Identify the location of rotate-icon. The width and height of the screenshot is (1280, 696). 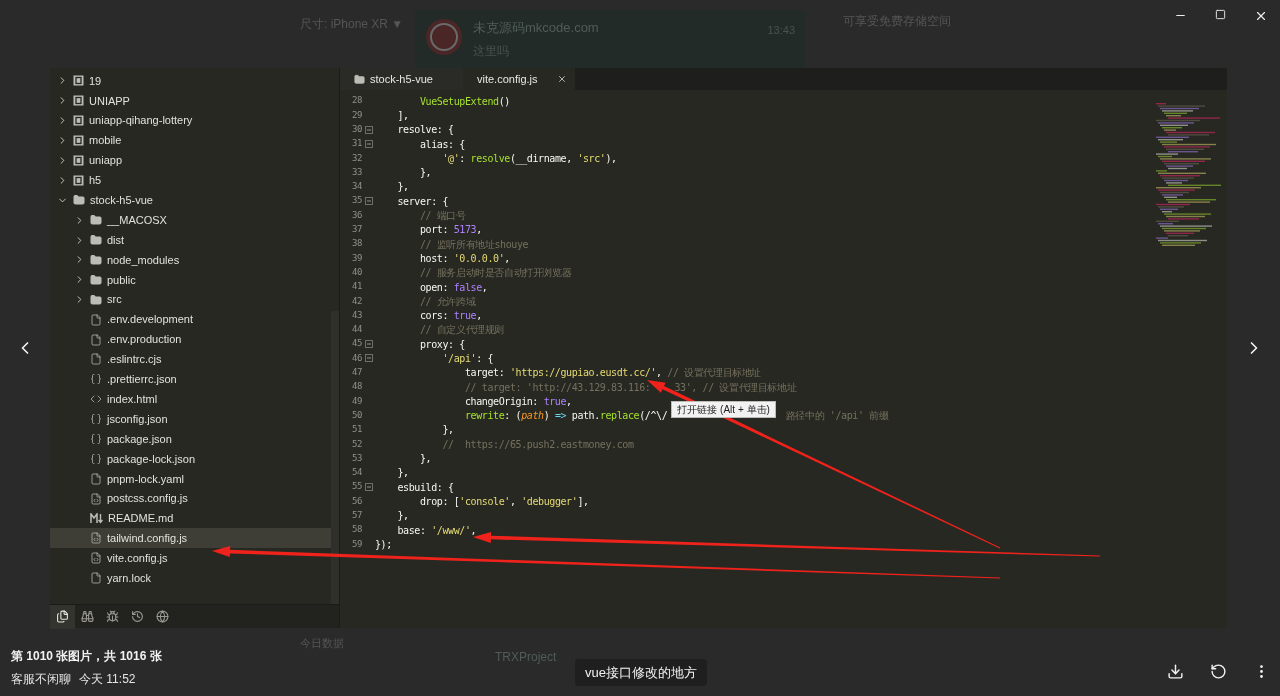
(1218, 671).